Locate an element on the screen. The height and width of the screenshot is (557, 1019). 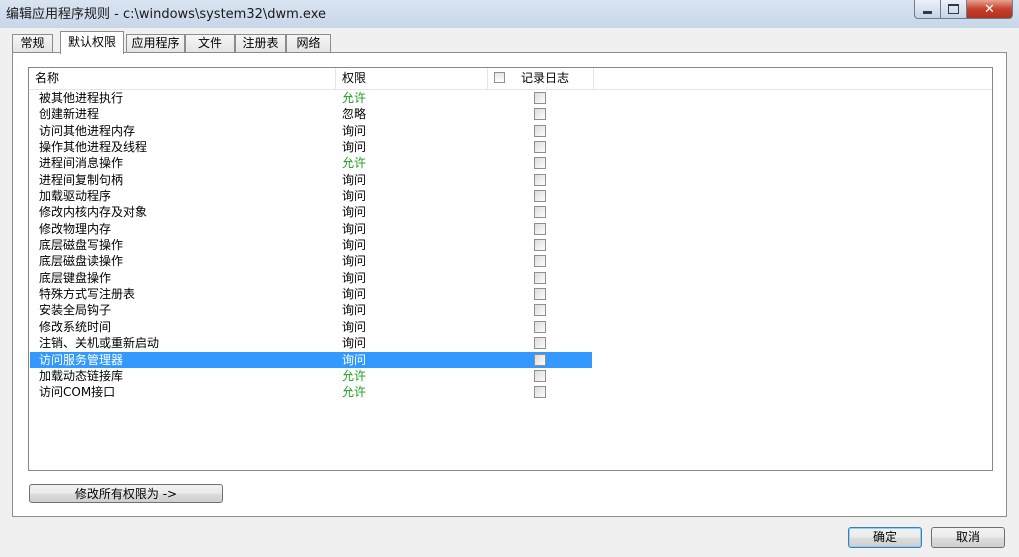
list-item: 进程间复制句柄 询问 is located at coordinates (510, 180).